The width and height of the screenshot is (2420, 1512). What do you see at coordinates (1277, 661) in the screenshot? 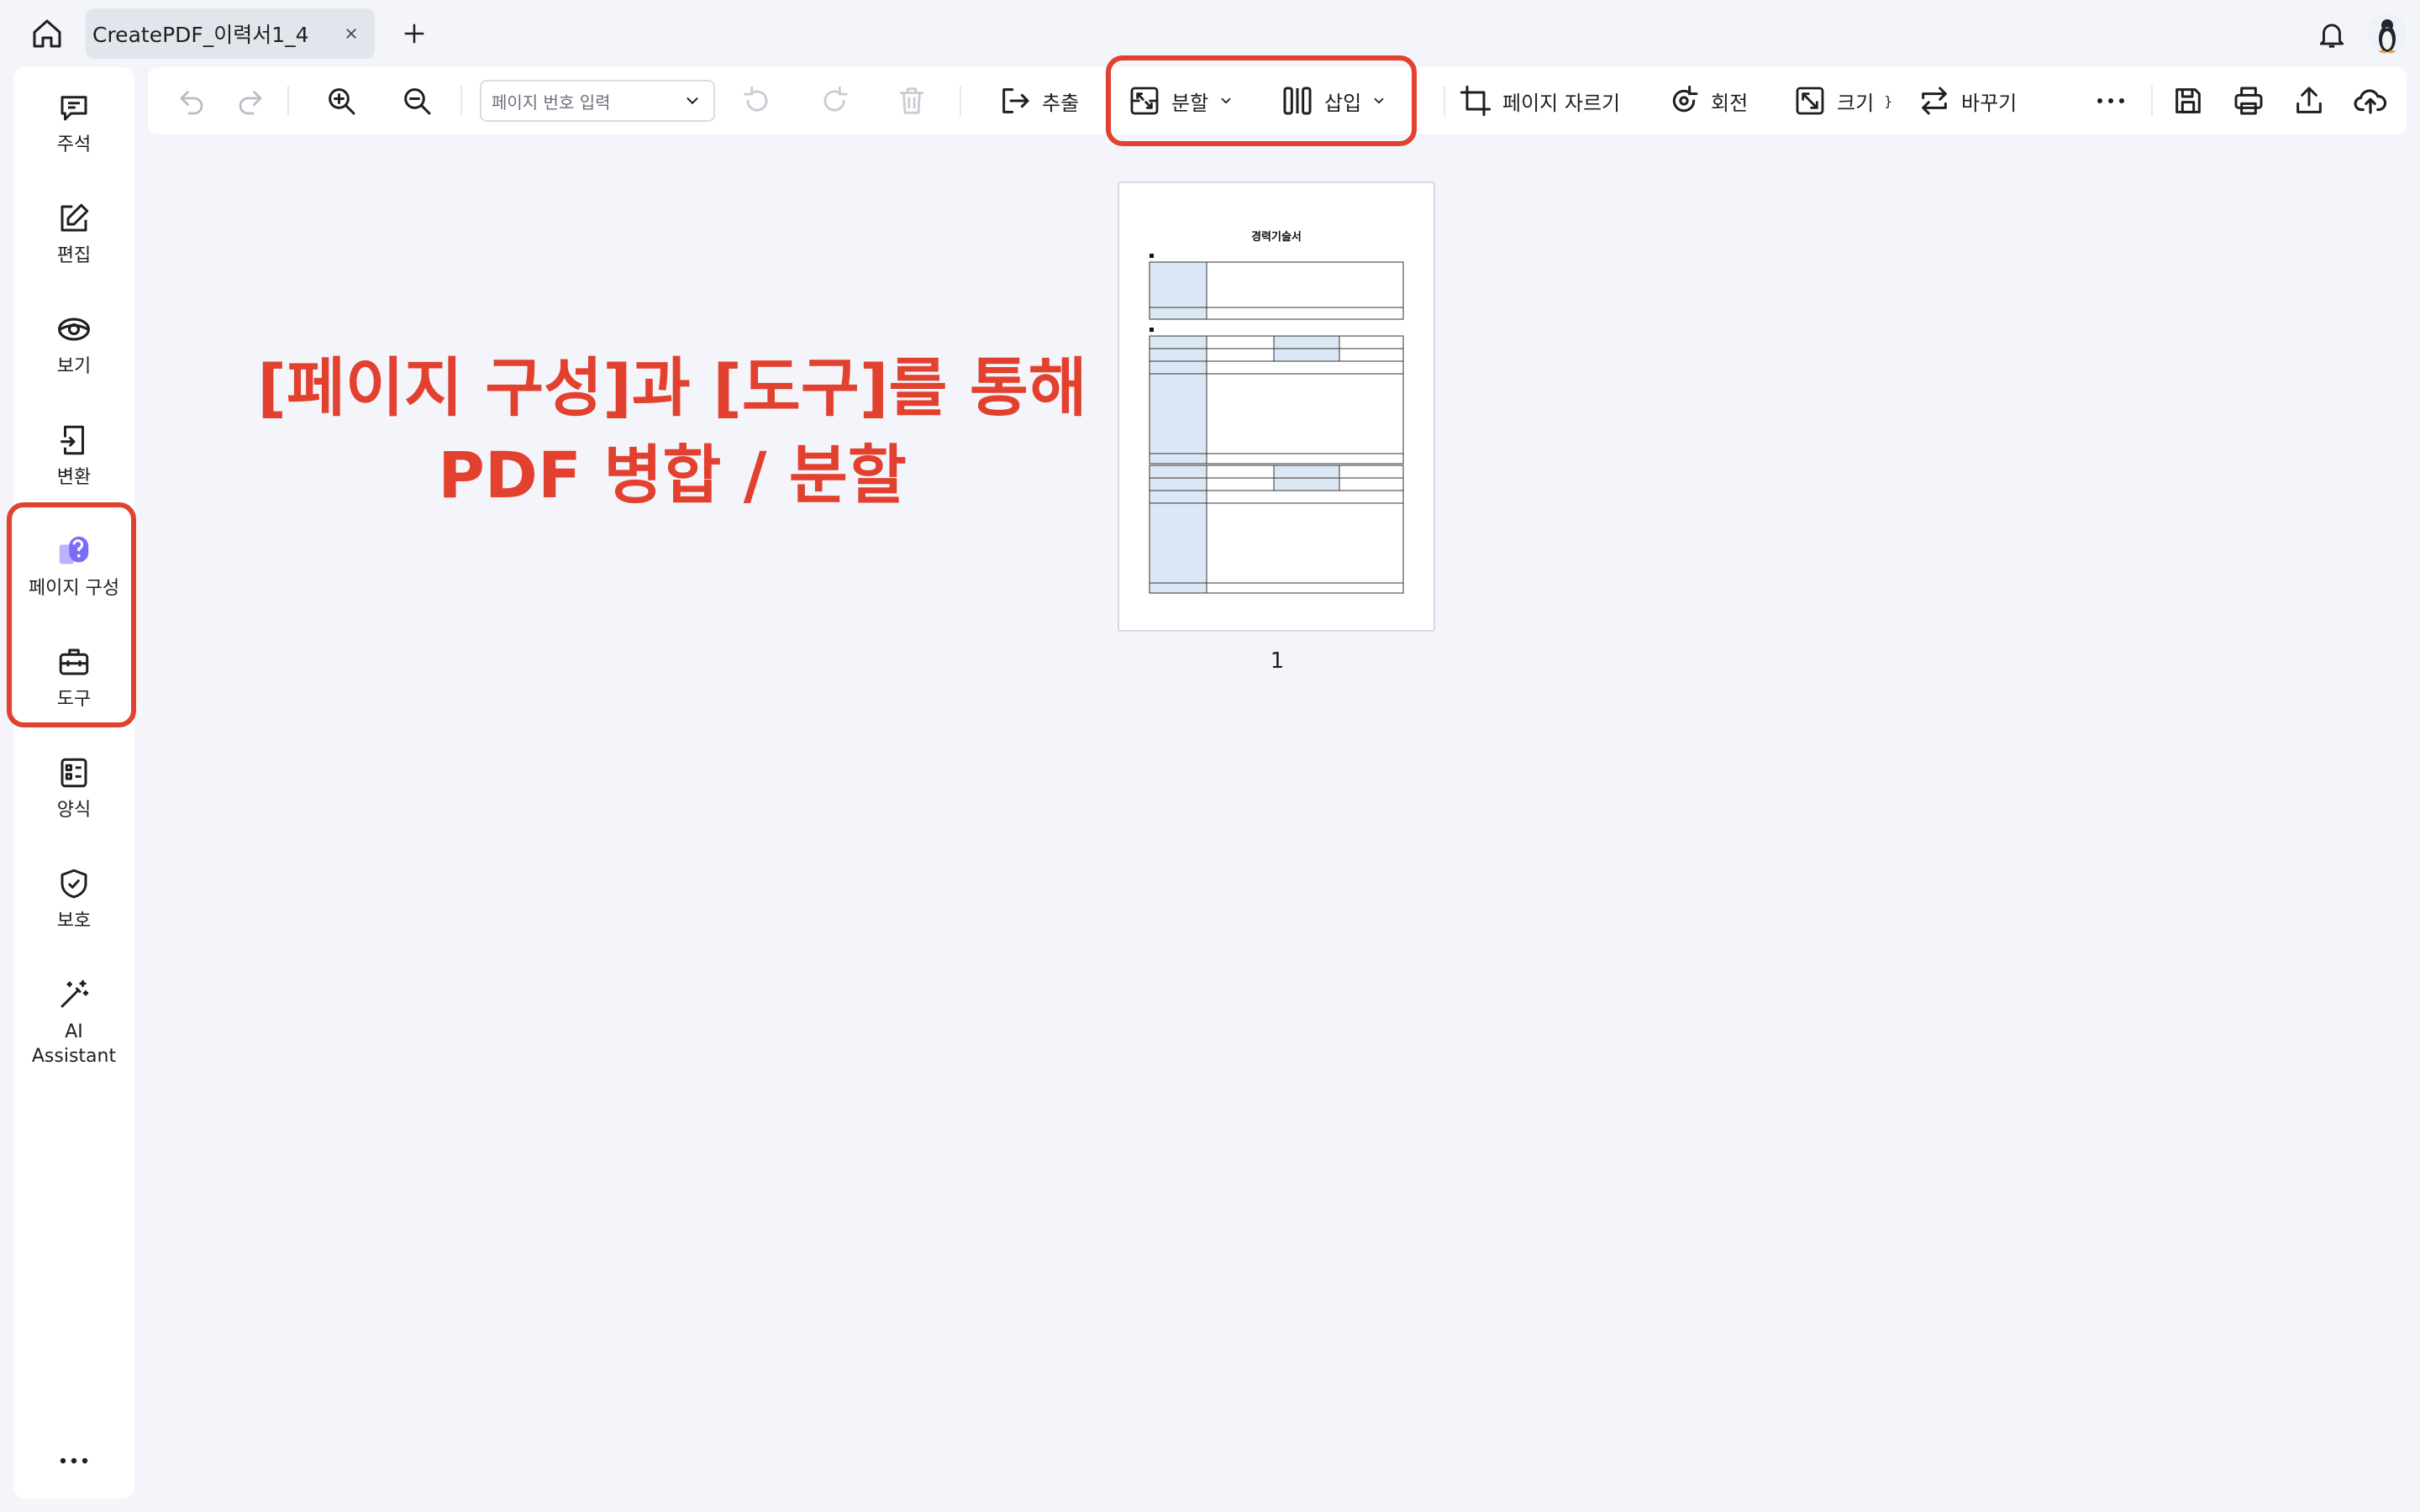
I see `page-number-label: 1` at bounding box center [1277, 661].